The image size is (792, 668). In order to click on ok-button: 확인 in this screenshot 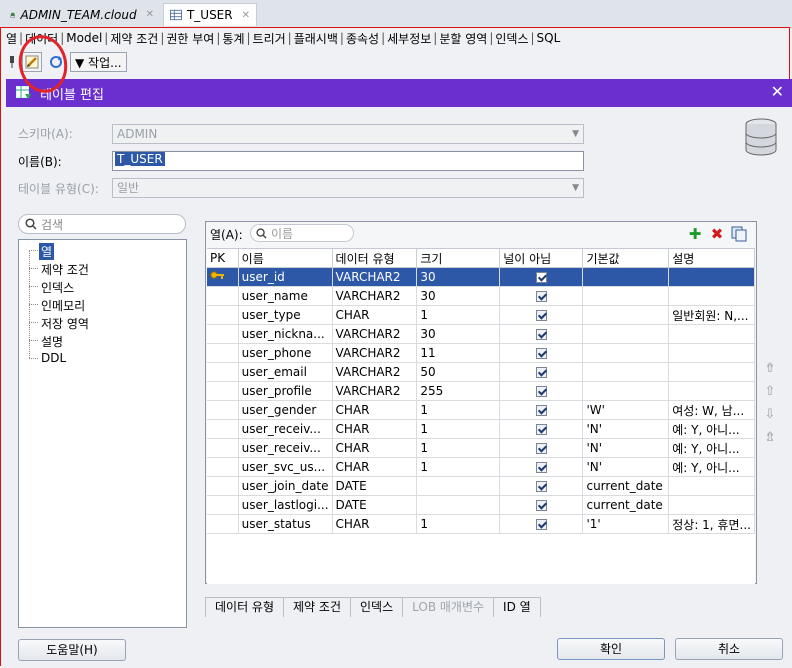, I will do `click(611, 649)`.